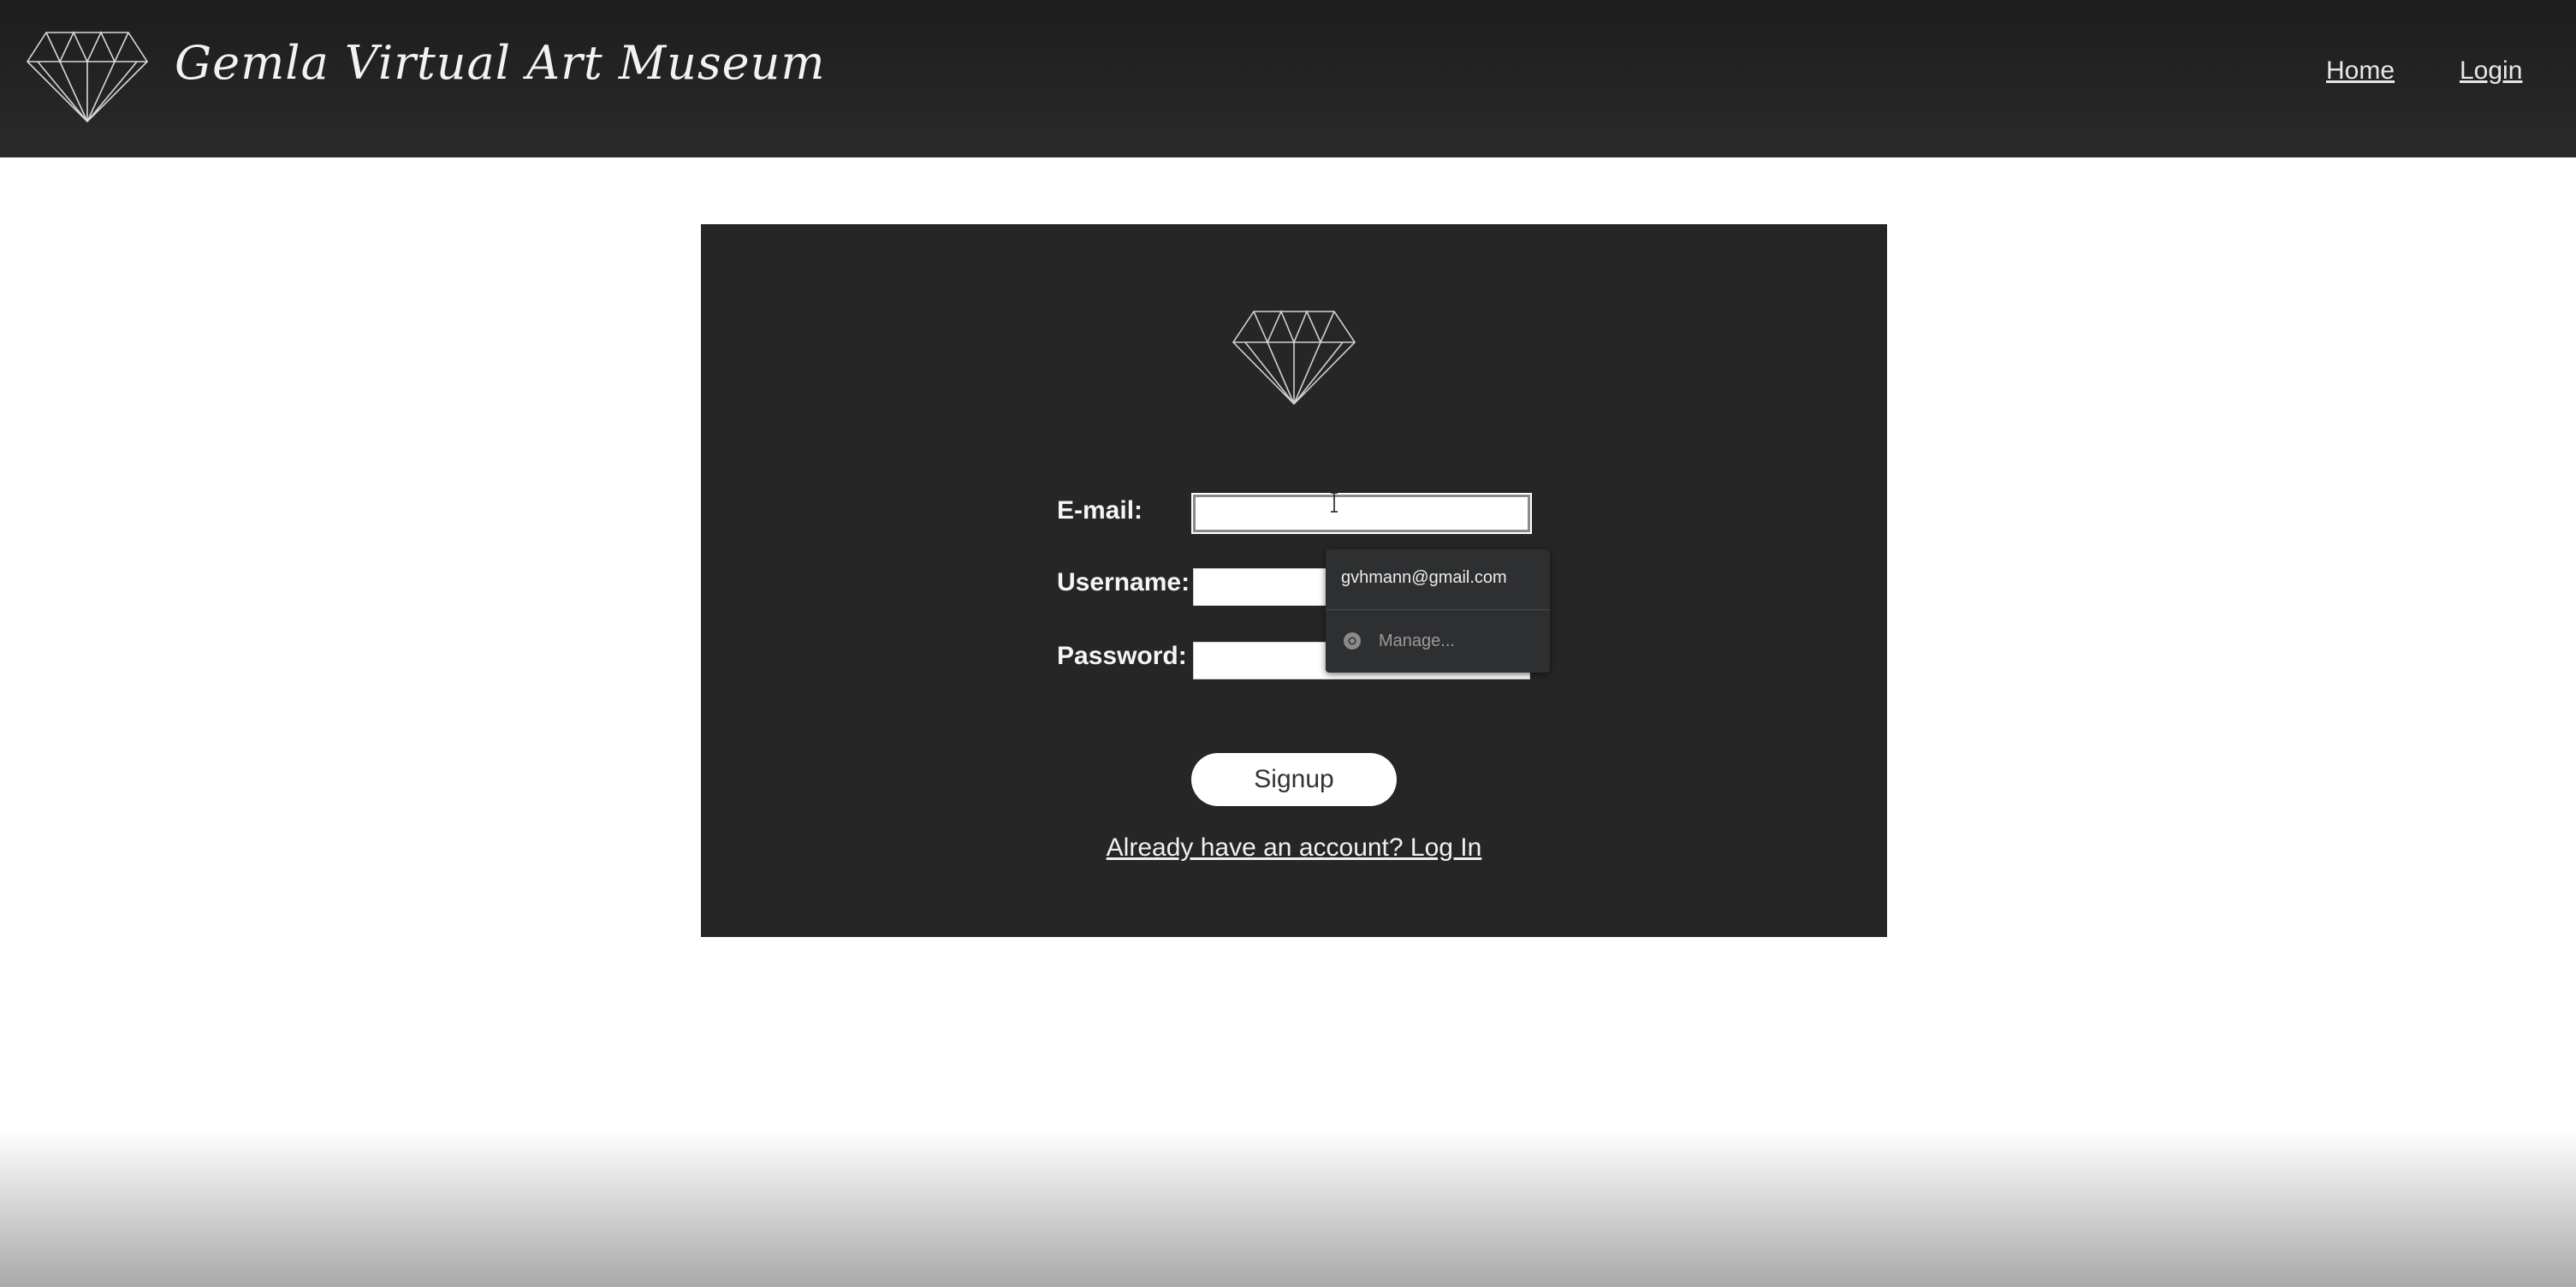  Describe the element at coordinates (1288, 78) in the screenshot. I see `site-header: Gemla Virtual Art Museum Home Login` at that location.